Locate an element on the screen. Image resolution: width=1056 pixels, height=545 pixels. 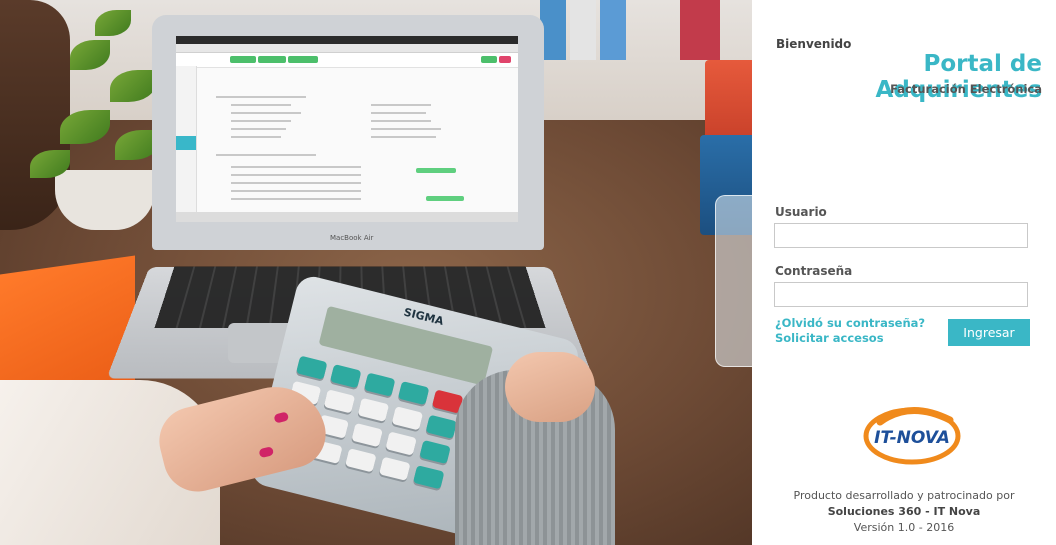
red-book is located at coordinates (728, 100).